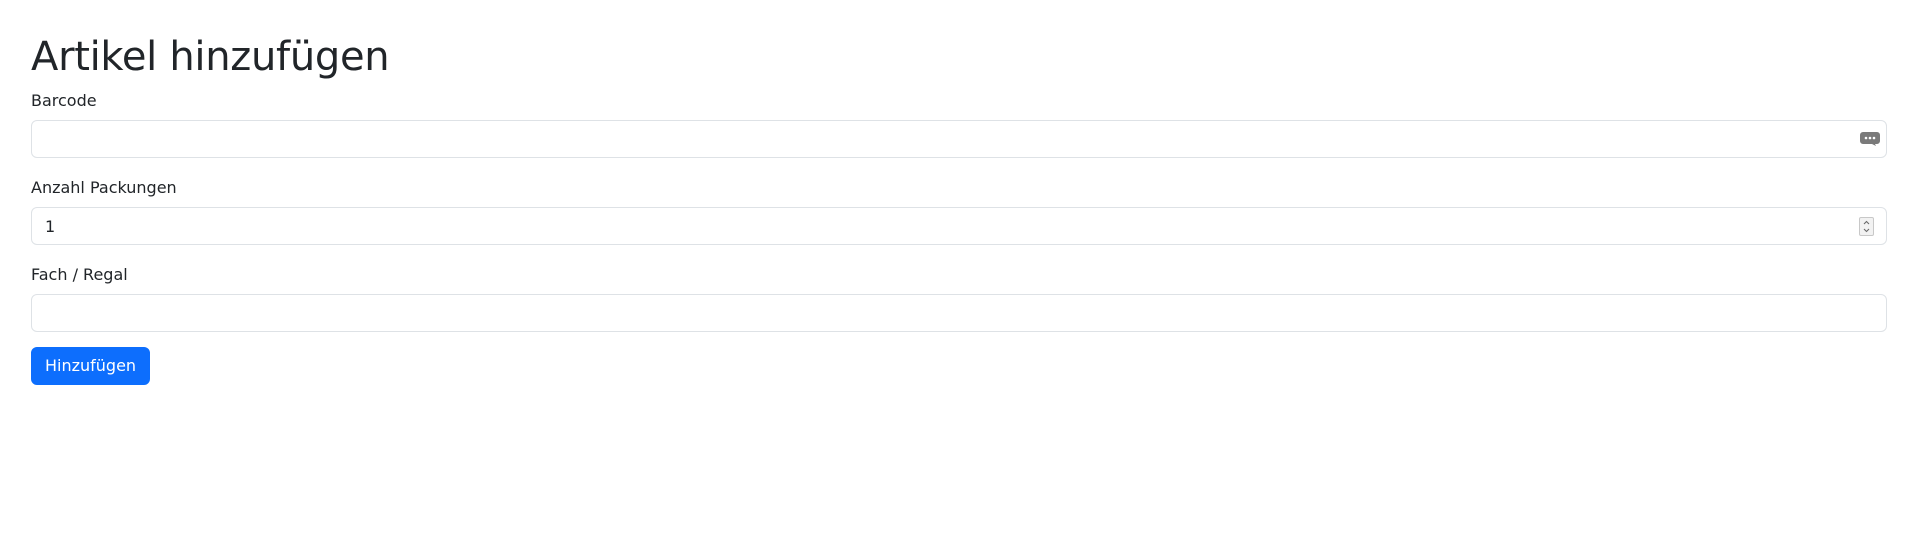 The width and height of the screenshot is (1912, 553). What do you see at coordinates (959, 226) in the screenshot?
I see `packages-number-input: 1` at bounding box center [959, 226].